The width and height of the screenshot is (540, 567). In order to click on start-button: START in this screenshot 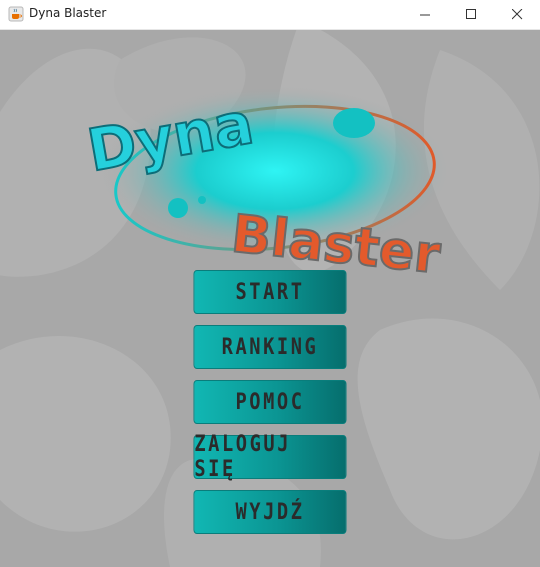, I will do `click(270, 292)`.